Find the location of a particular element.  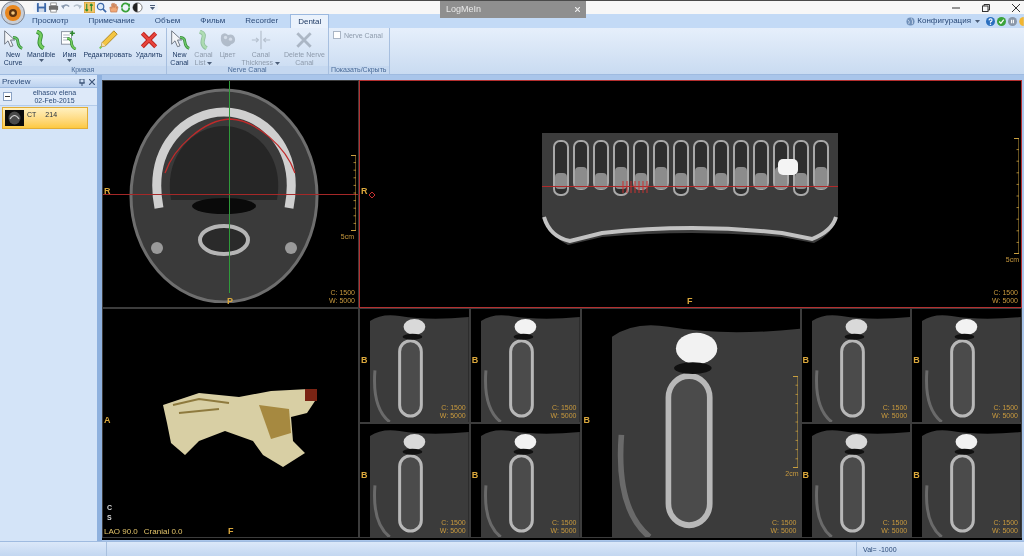

caret-icon is located at coordinates (977, 21).